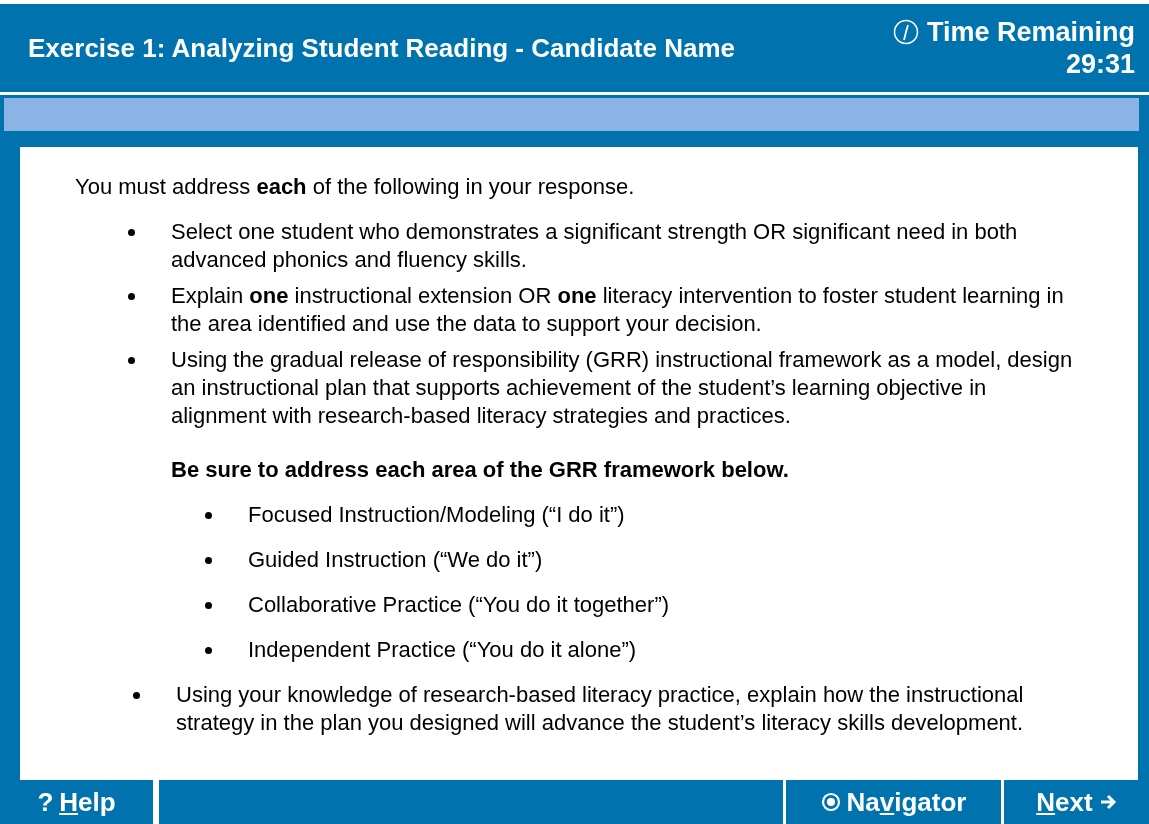  I want to click on exercise-title: Exercise 1: Analyzing Student Reading - Candidate Name, so click(381, 48).